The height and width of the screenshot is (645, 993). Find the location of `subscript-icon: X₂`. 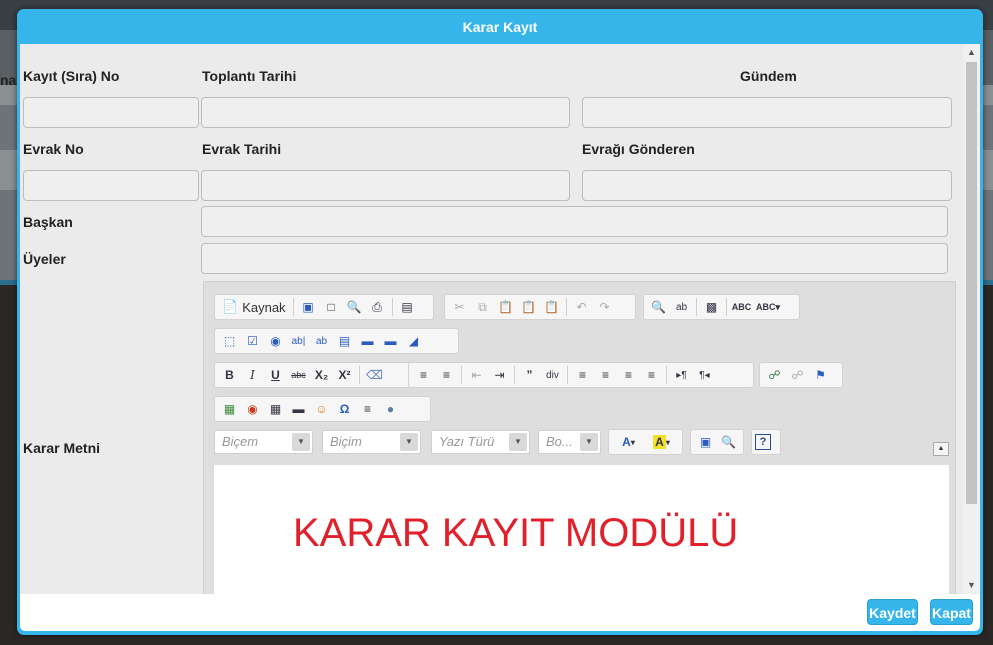

subscript-icon: X₂ is located at coordinates (321, 375).